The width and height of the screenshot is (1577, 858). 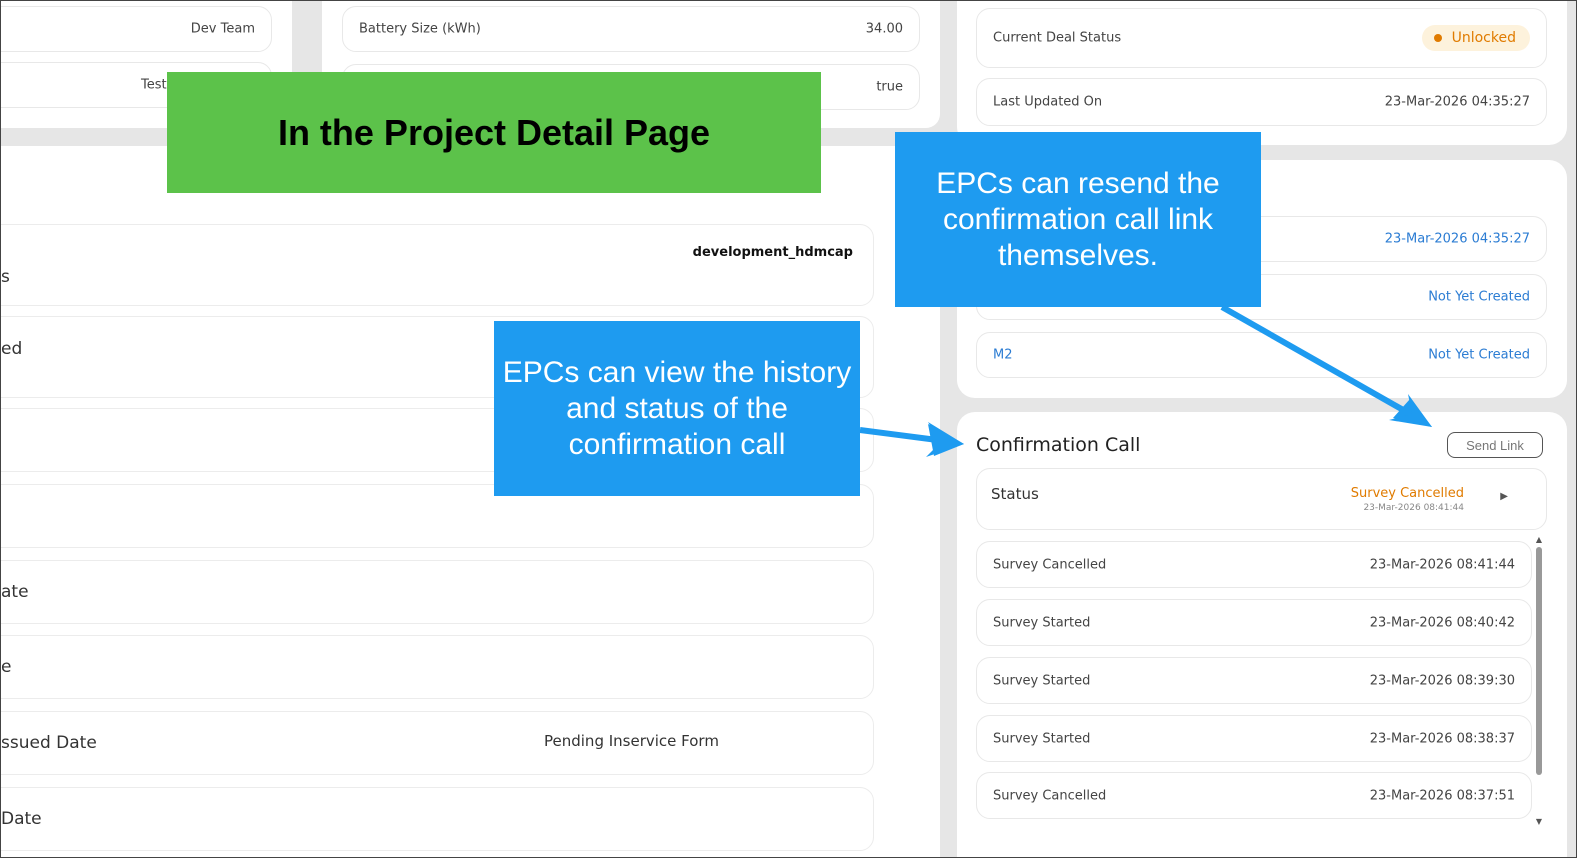 I want to click on dev-team-card: Dev Team, so click(x=136, y=29).